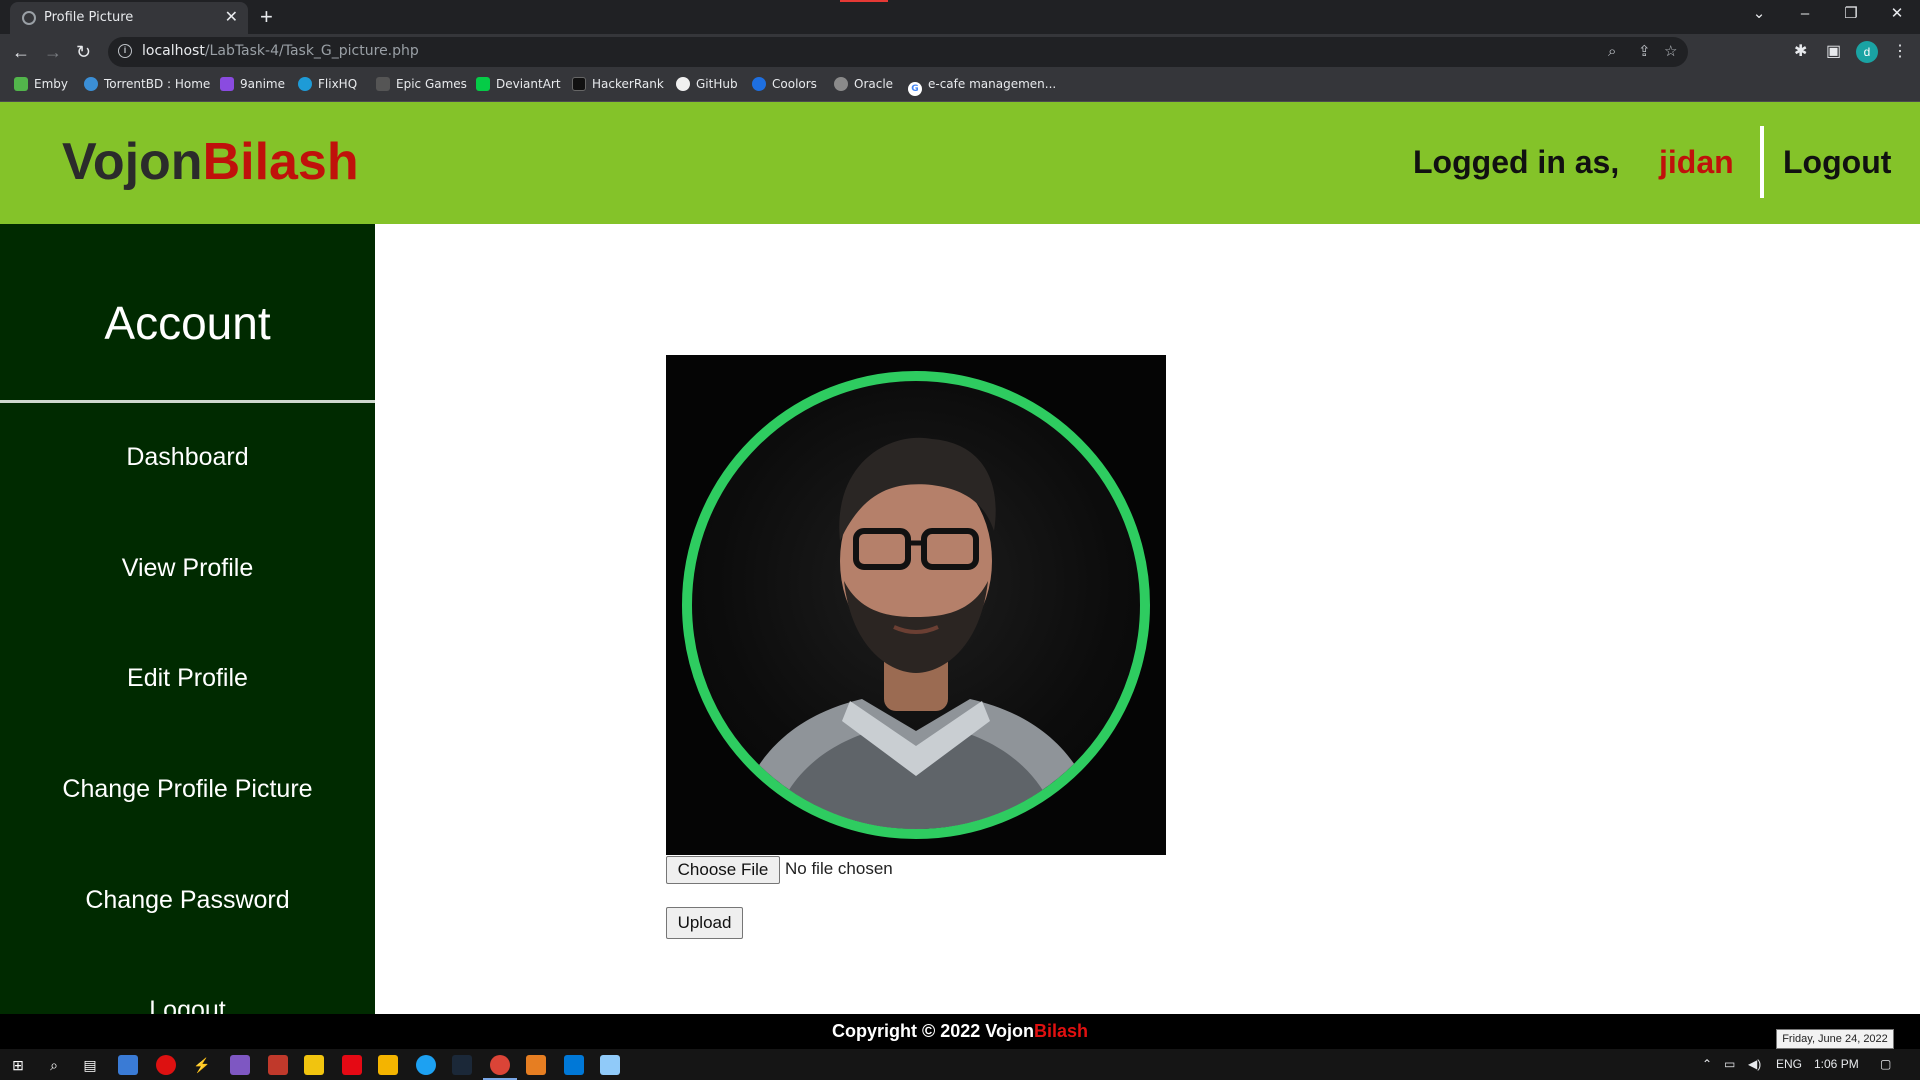 The image size is (1920, 1080). Describe the element at coordinates (278, 1065) in the screenshot. I see `jetbrains-icon` at that location.